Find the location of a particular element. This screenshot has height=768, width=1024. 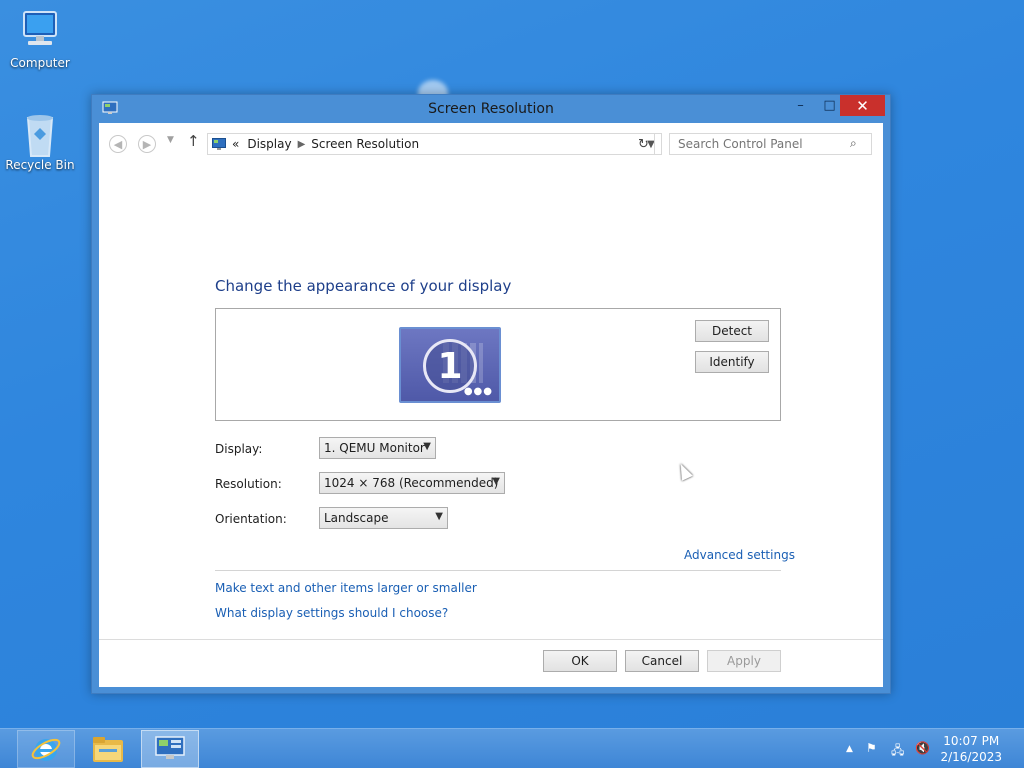

desktop-icon-label: Computer is located at coordinates (40, 63).